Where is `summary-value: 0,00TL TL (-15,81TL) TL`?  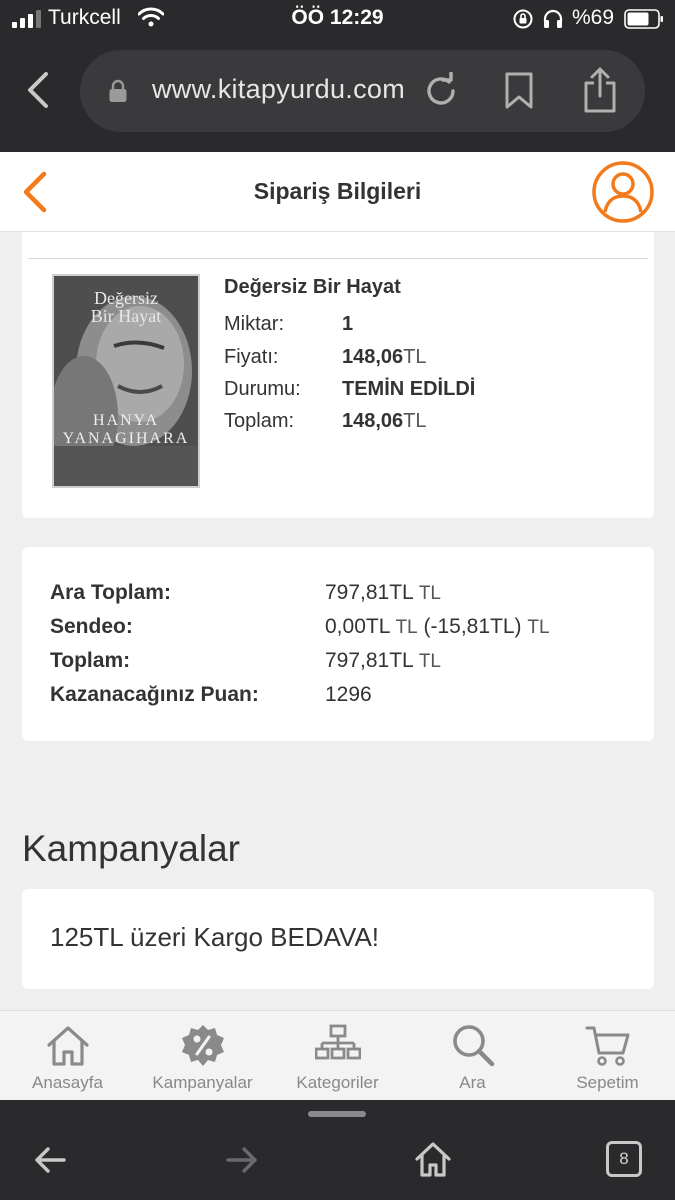 summary-value: 0,00TL TL (-15,81TL) TL is located at coordinates (437, 627).